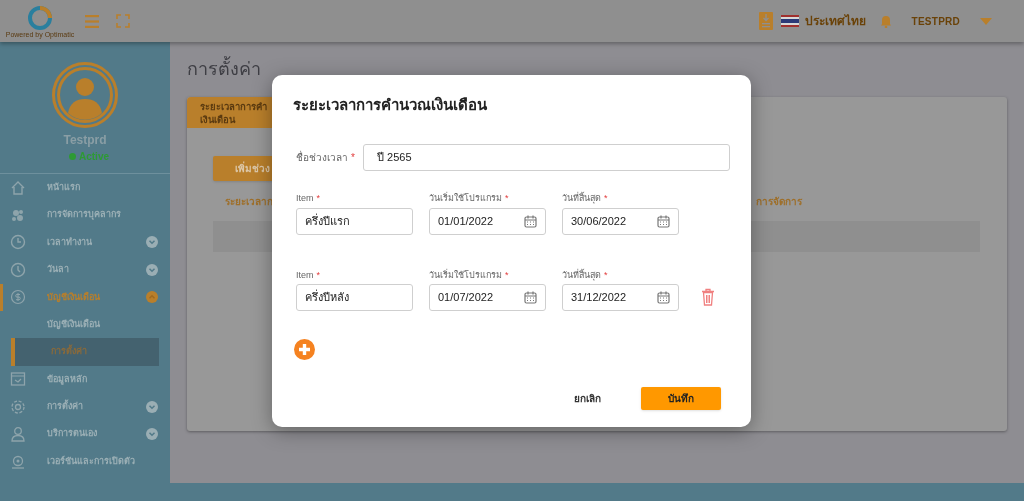 The height and width of the screenshot is (501, 1024). Describe the element at coordinates (152, 297) in the screenshot. I see `chevron-up-icon` at that location.